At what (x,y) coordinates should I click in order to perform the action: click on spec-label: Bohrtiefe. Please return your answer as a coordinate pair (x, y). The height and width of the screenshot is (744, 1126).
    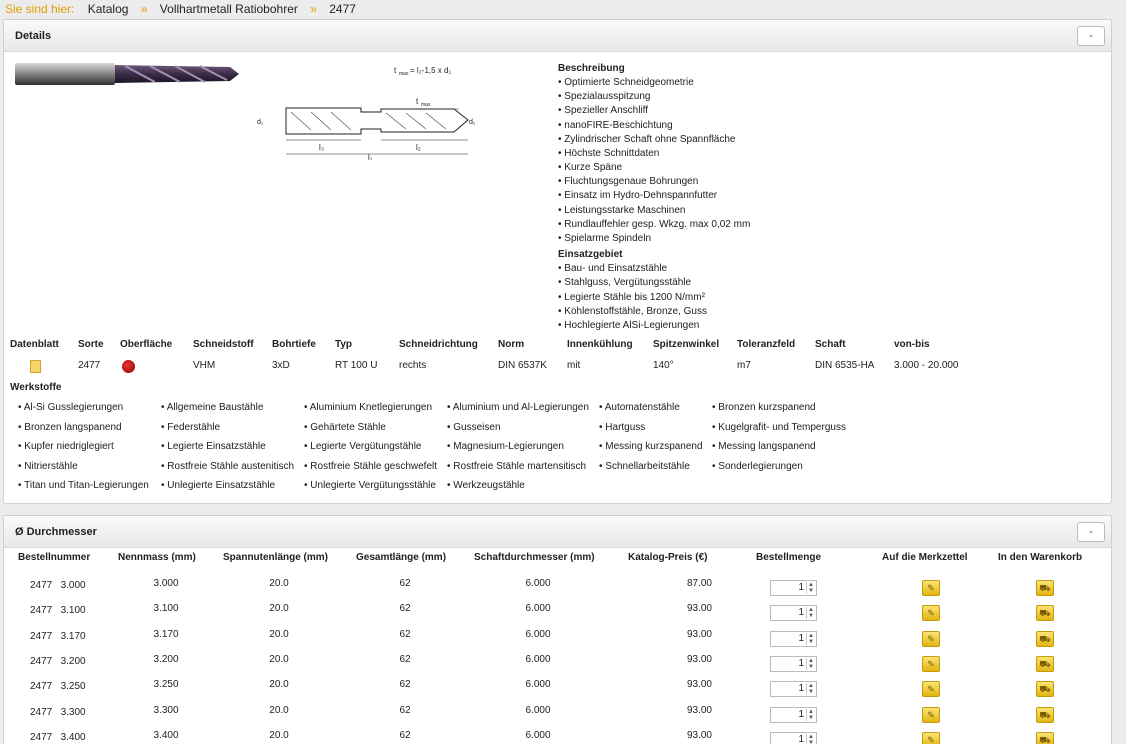
    Looking at the image, I should click on (294, 344).